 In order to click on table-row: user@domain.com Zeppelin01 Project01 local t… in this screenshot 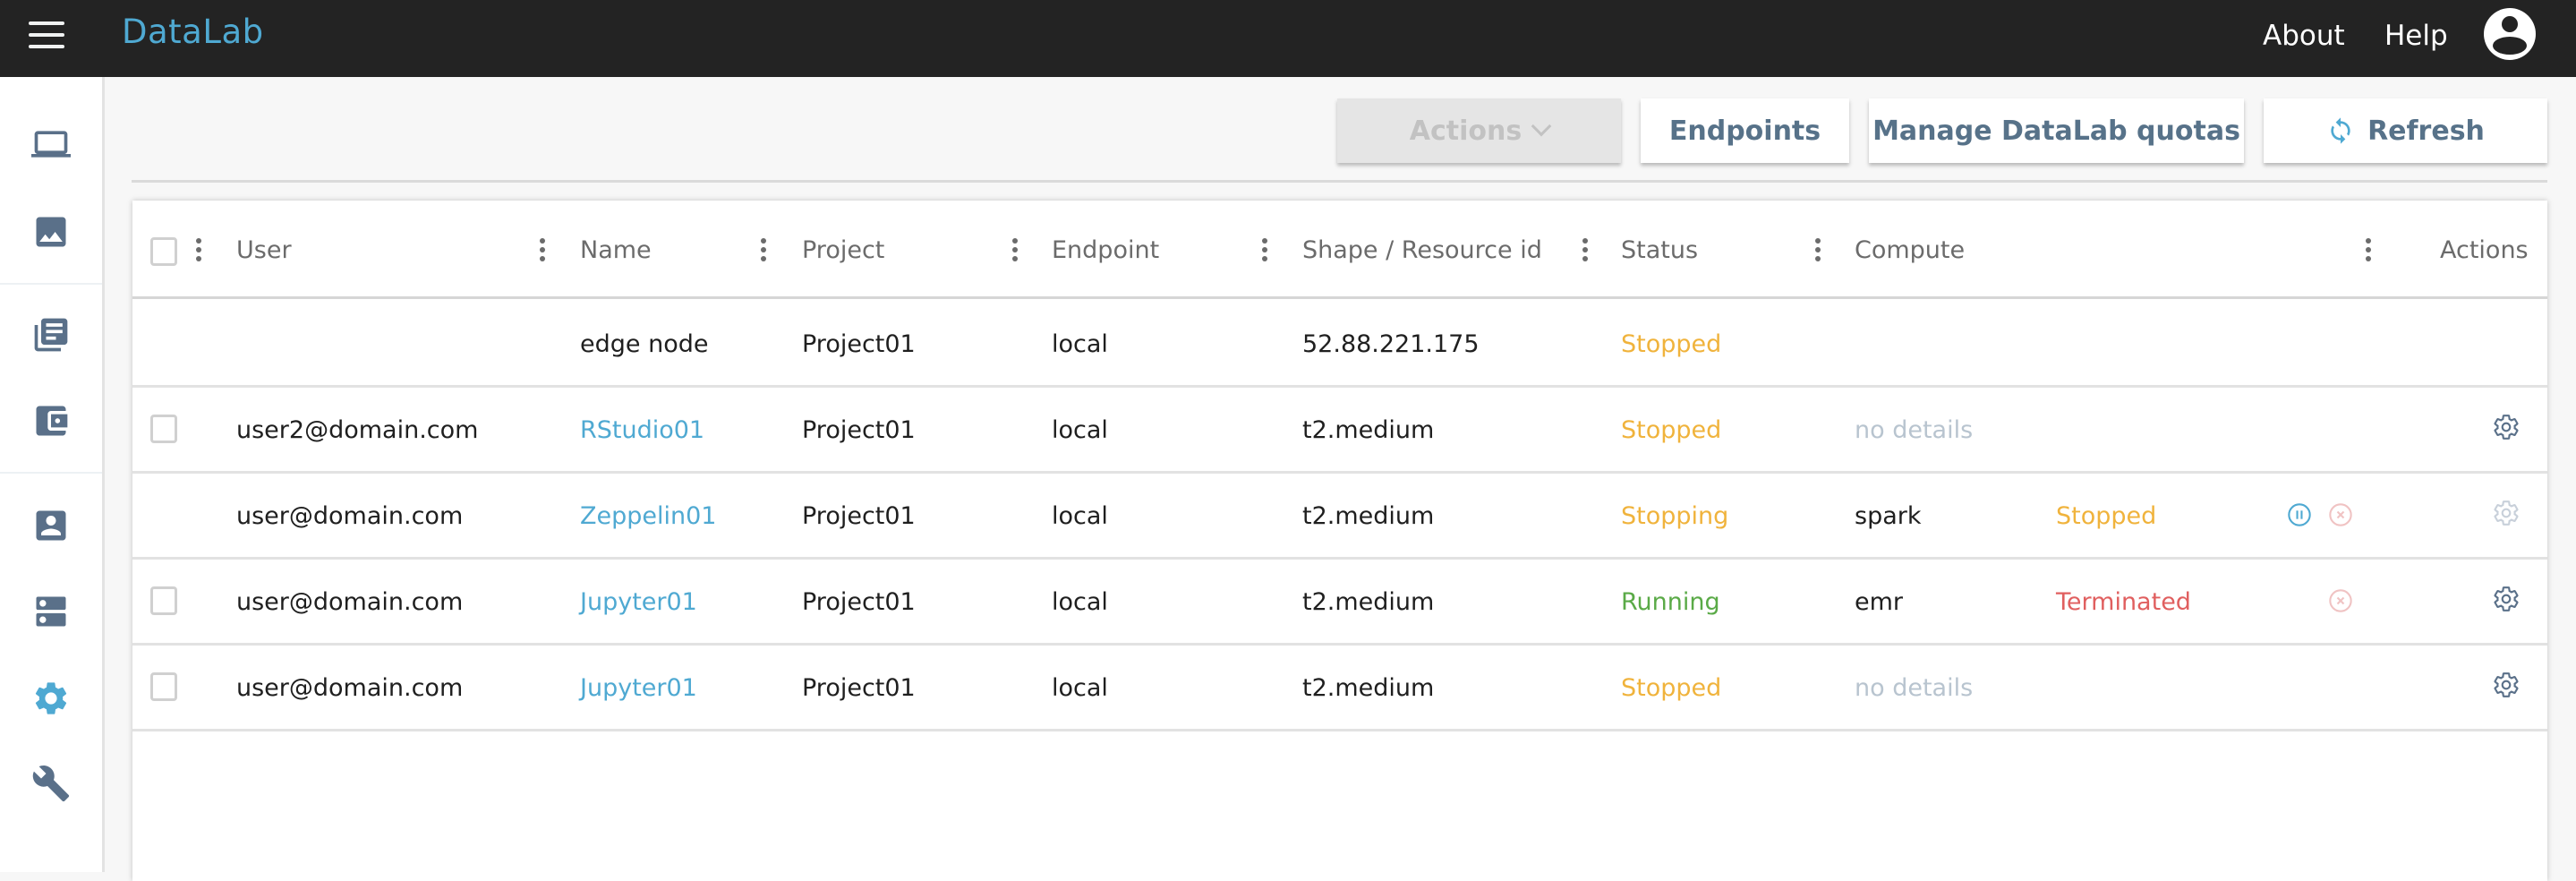, I will do `click(1339, 517)`.